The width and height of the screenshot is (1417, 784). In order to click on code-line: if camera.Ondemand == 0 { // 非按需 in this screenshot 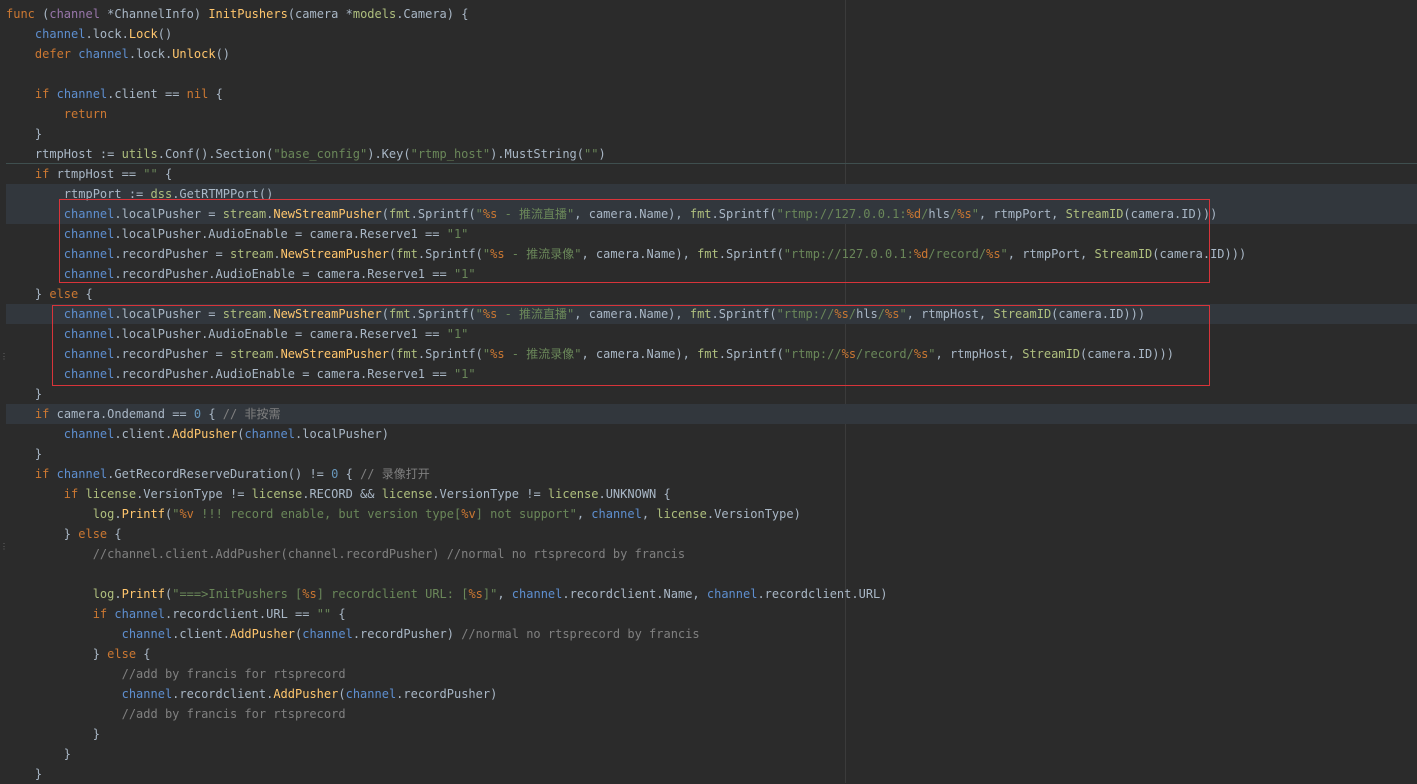, I will do `click(711, 414)`.